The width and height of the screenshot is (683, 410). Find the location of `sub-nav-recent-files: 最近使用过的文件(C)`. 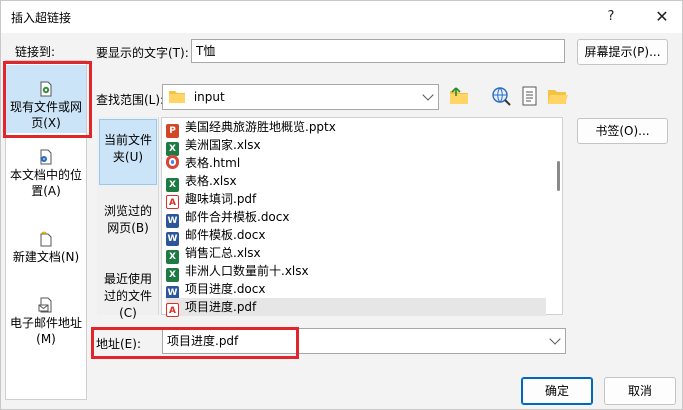

sub-nav-recent-files: 最近使用过的文件(C) is located at coordinates (128, 296).